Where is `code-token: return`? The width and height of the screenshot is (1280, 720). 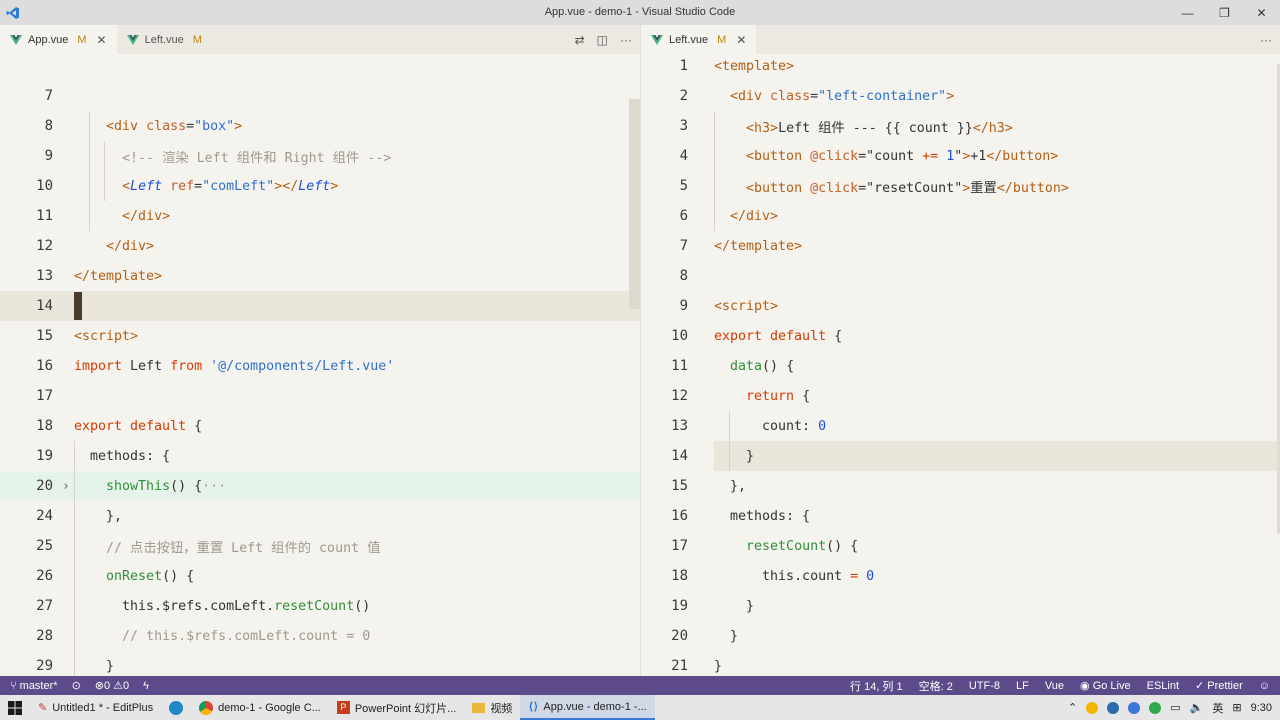 code-token: return is located at coordinates (774, 396).